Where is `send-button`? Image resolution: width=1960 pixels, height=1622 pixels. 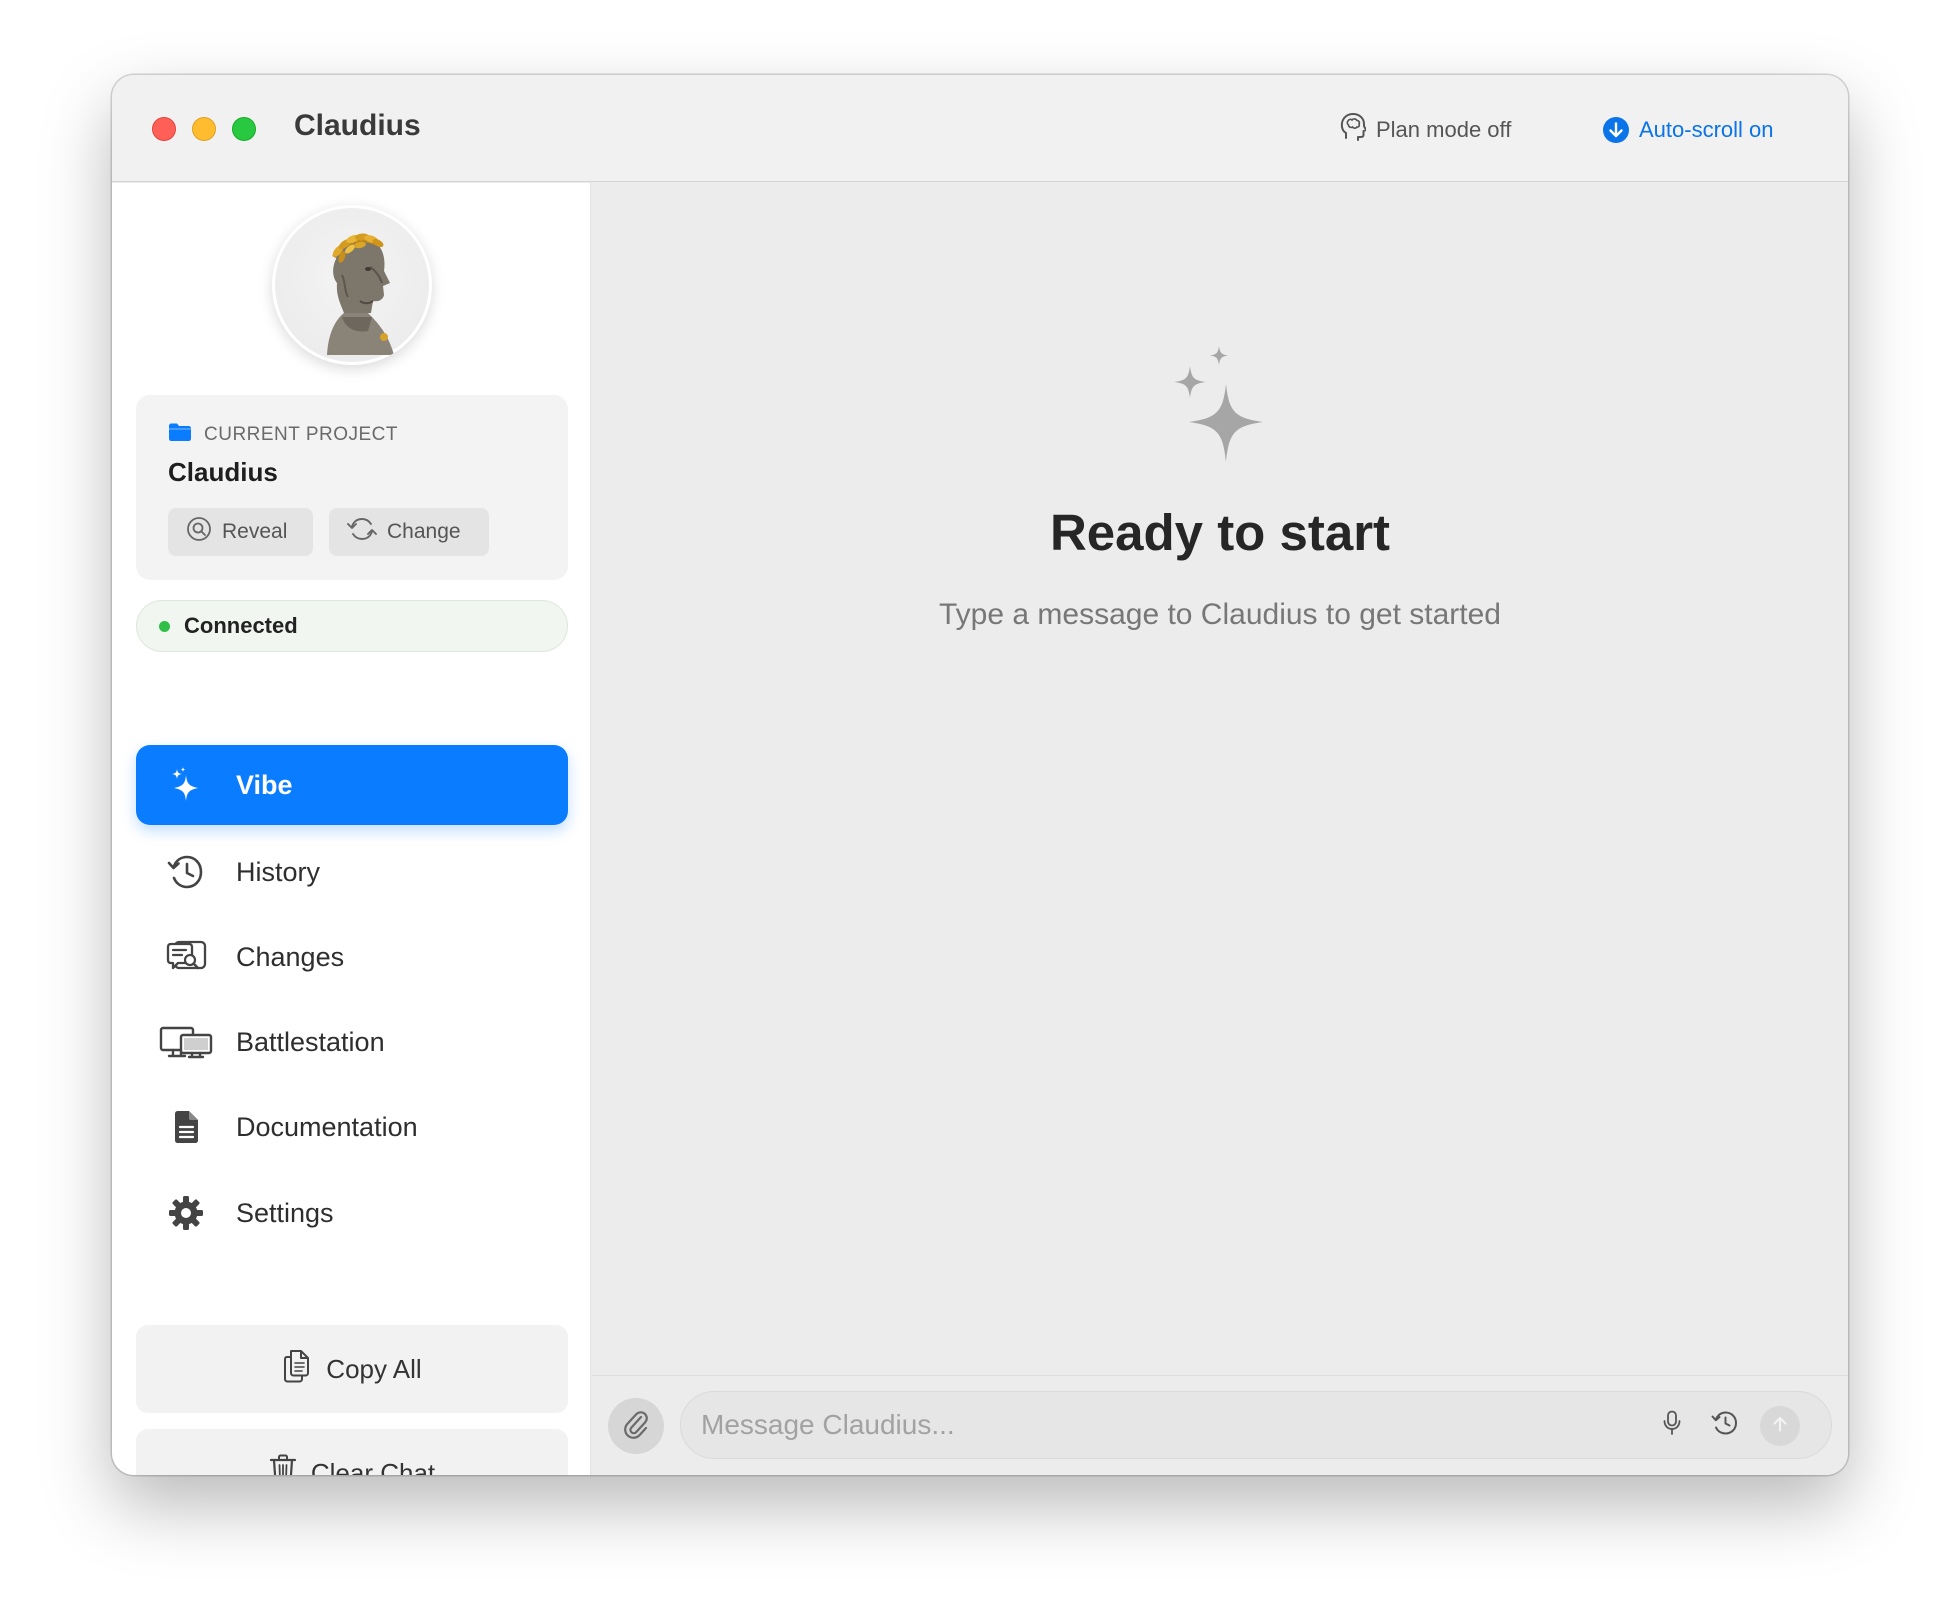 send-button is located at coordinates (1780, 1426).